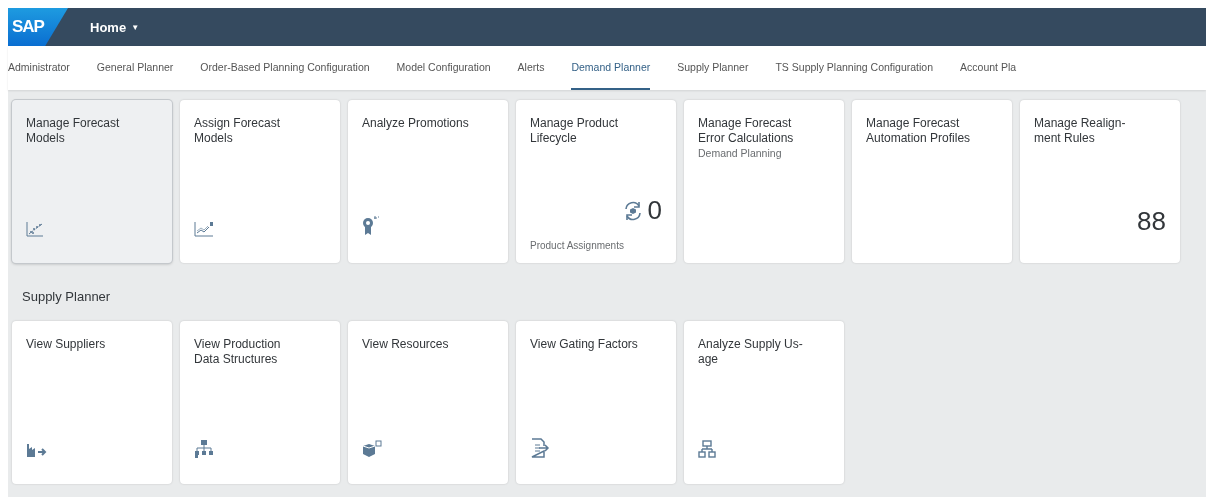 This screenshot has width=1206, height=497. I want to click on tile-title: Manage Forecast Automation Profiles, so click(919, 131).